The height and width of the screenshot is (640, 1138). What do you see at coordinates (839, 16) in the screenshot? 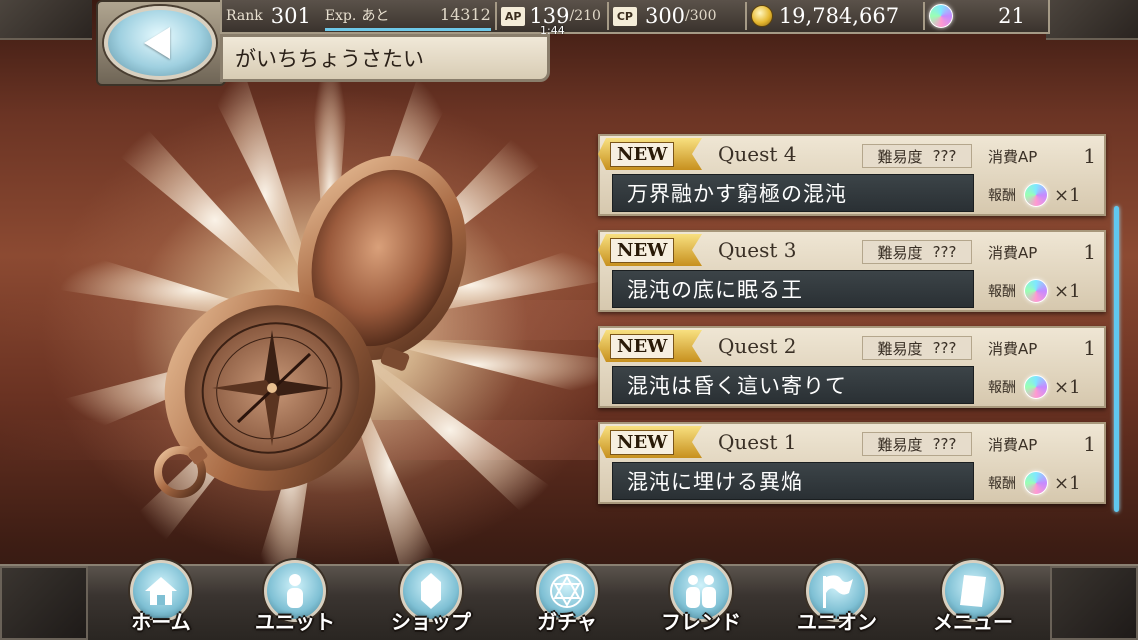
I see `gold-value: 19,784,667` at bounding box center [839, 16].